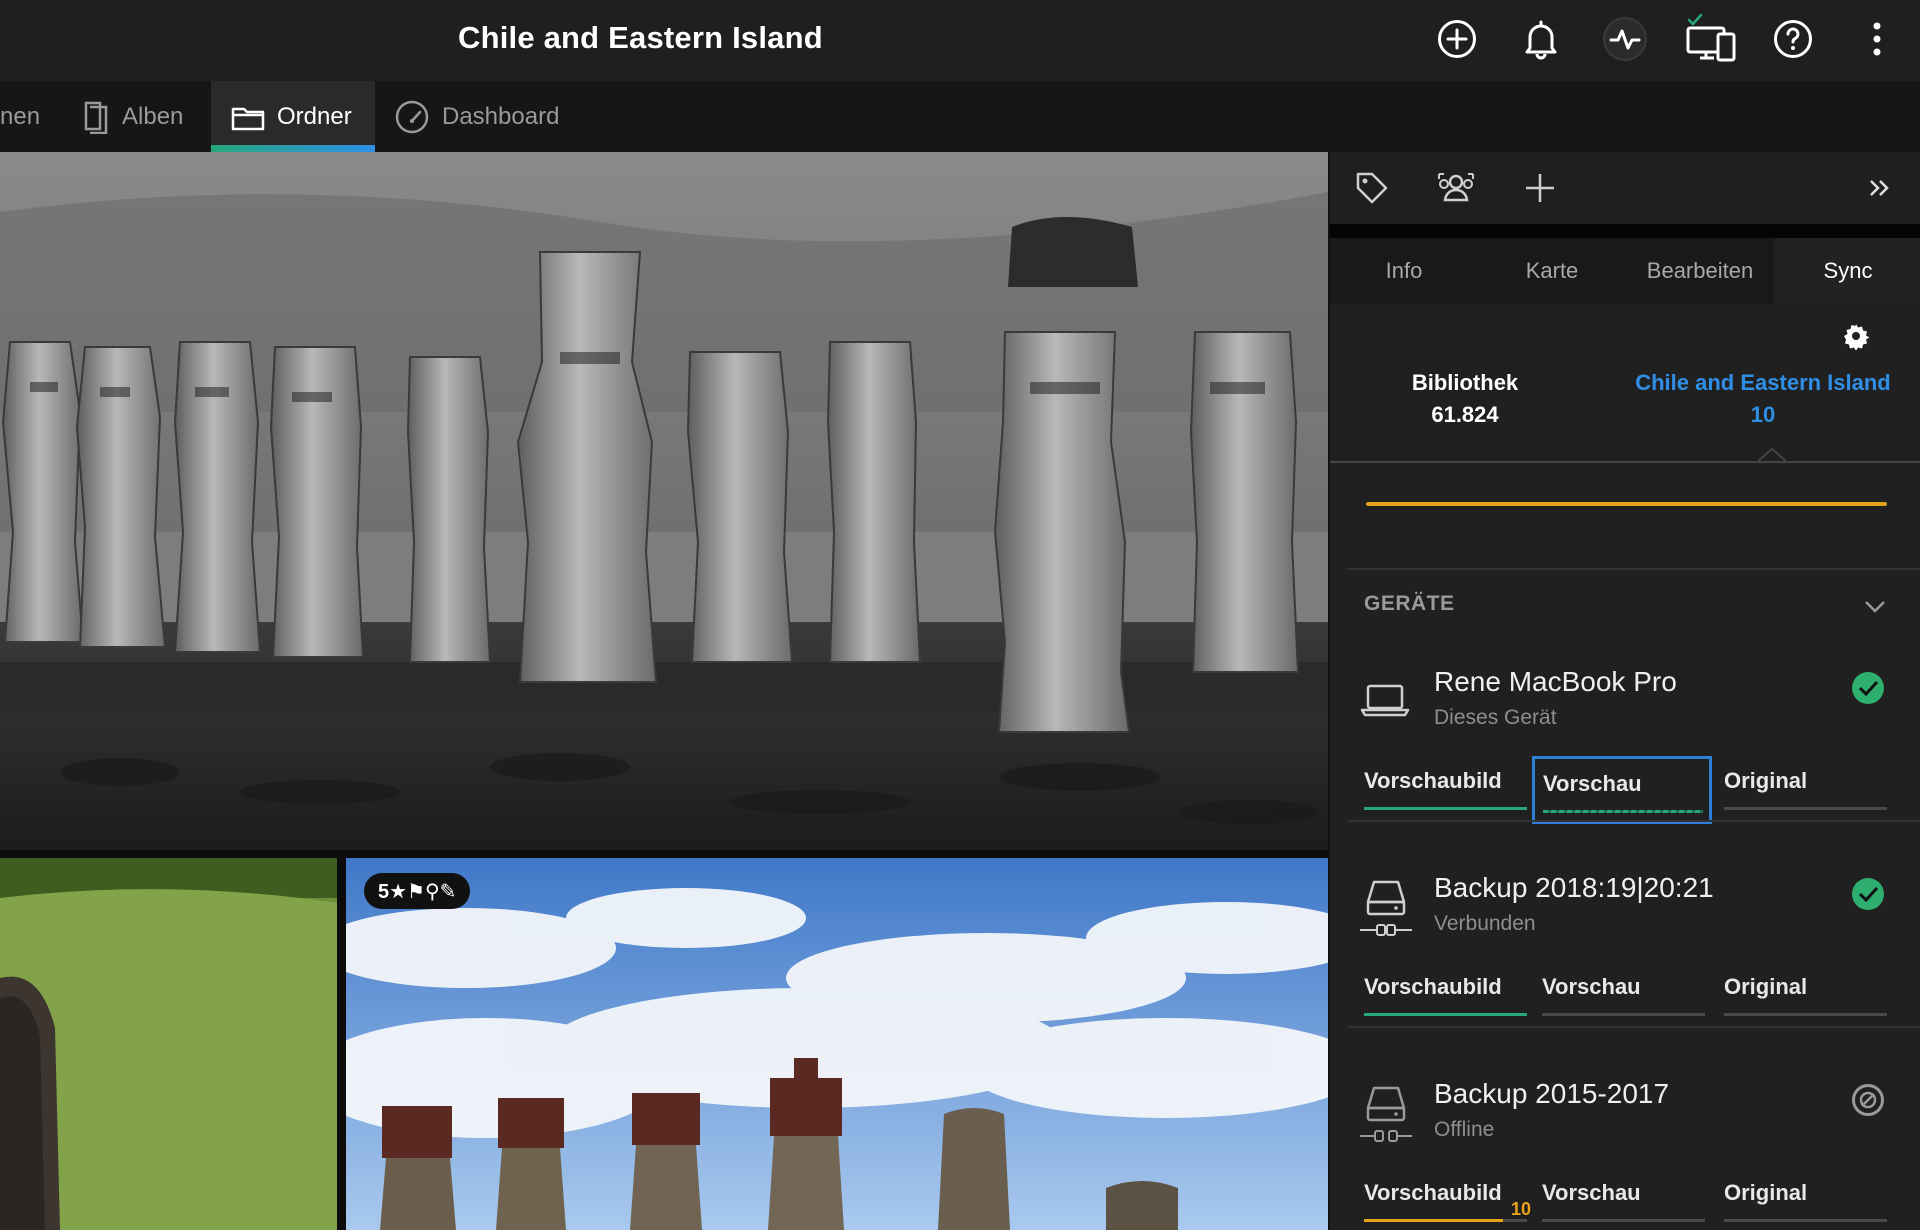 The height and width of the screenshot is (1230, 1920). I want to click on people-icon, so click(1456, 188).